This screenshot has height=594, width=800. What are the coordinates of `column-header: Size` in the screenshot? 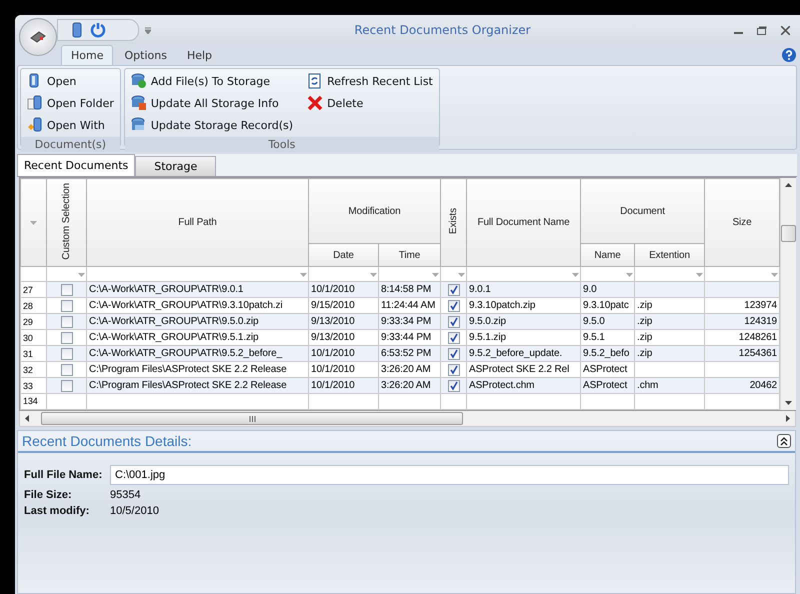 It's located at (742, 222).